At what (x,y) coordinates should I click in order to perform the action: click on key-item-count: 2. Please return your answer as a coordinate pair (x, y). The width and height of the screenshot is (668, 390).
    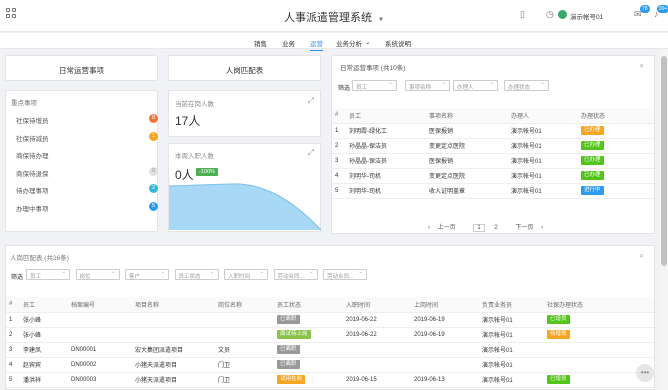
    Looking at the image, I should click on (153, 188).